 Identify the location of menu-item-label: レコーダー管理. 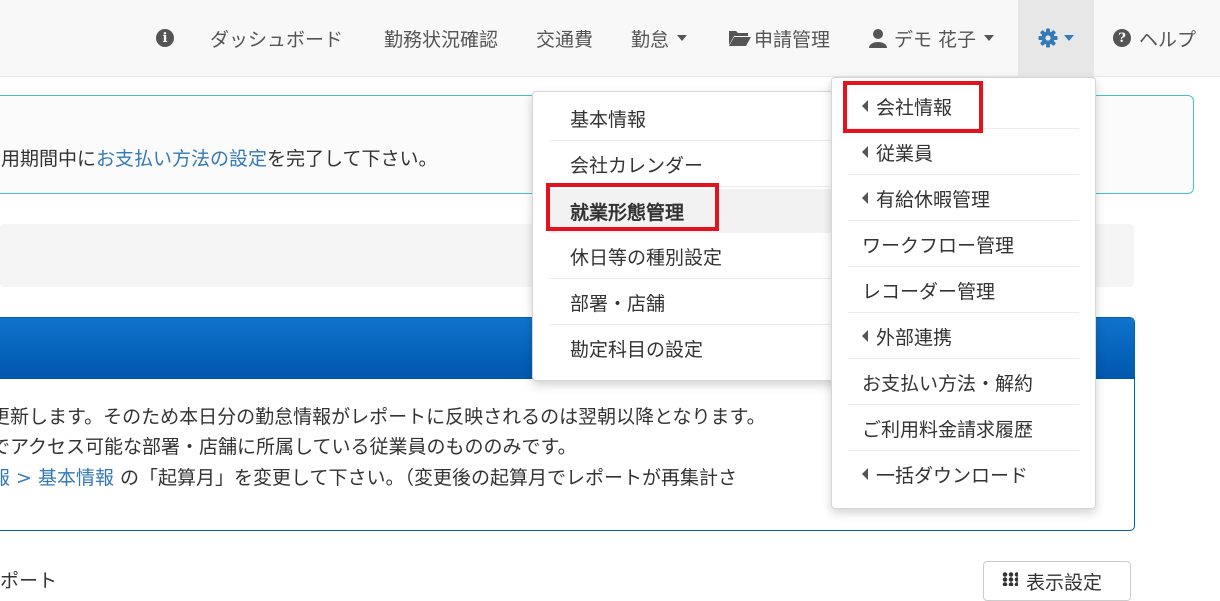
(929, 291).